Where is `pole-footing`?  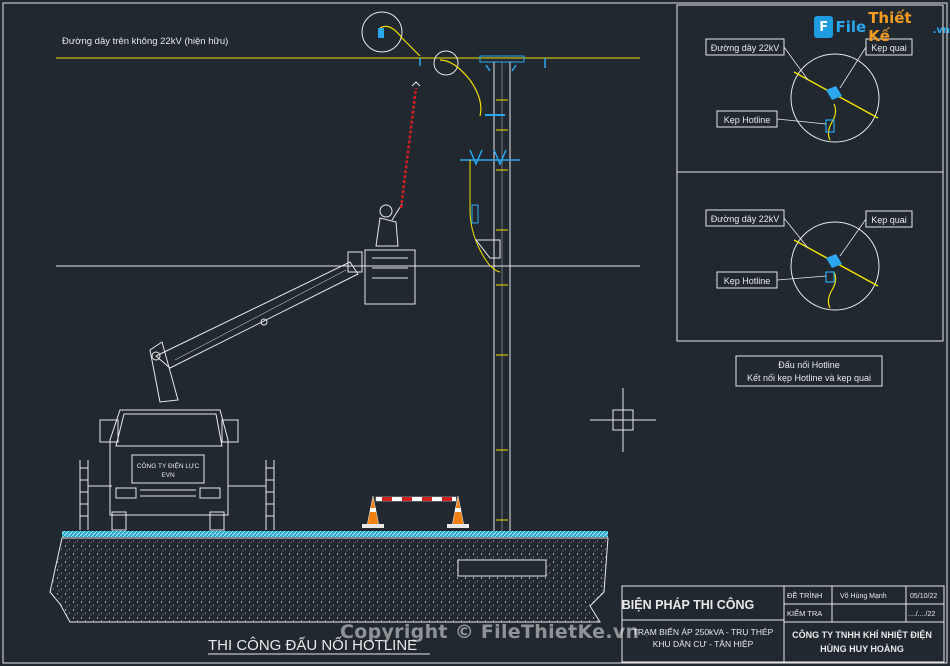
pole-footing is located at coordinates (502, 568).